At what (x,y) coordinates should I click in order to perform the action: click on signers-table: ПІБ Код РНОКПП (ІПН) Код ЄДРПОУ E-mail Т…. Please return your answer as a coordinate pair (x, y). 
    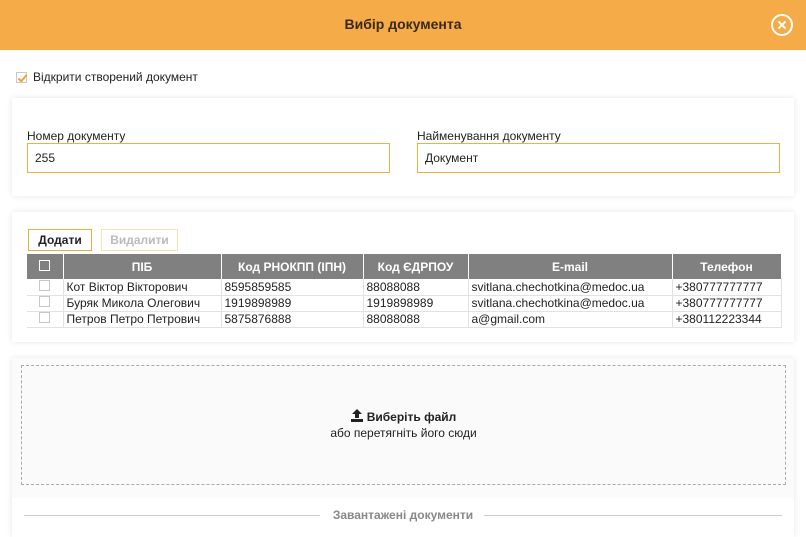
    Looking at the image, I should click on (404, 291).